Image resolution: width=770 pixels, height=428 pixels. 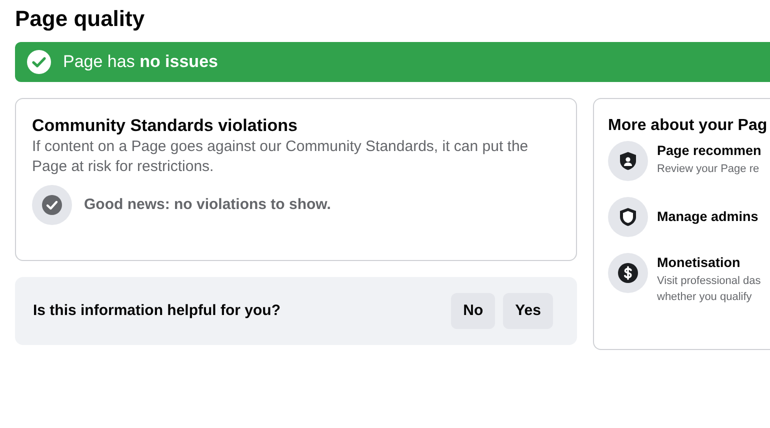 I want to click on card-title: Community Standards violations, so click(x=165, y=126).